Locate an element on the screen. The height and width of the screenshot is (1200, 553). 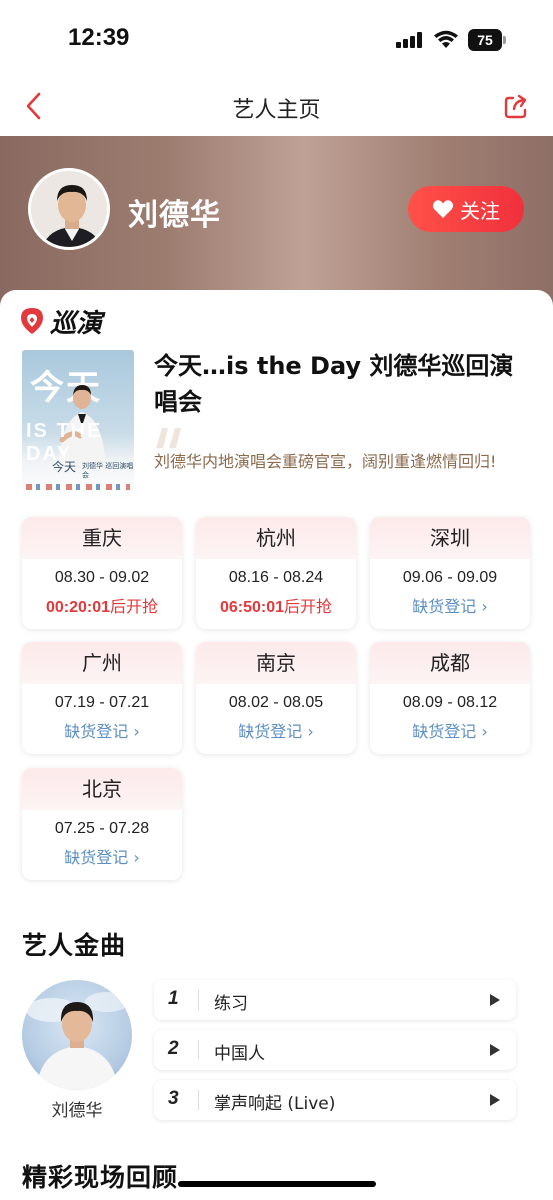
follow-button: 关注 is located at coordinates (466, 209).